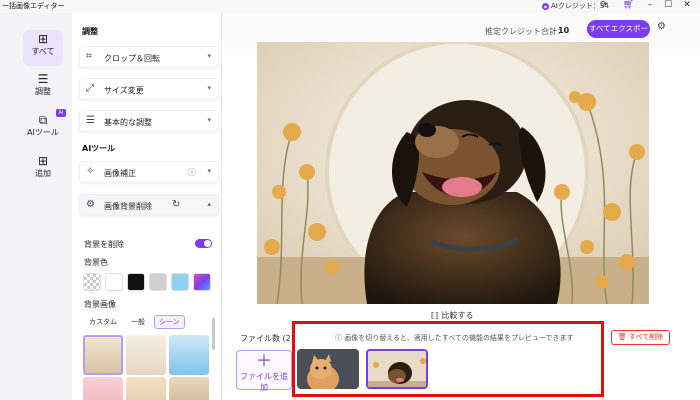 This screenshot has height=400, width=700. I want to click on compare-toggle: ⟦⟧ 比較する, so click(452, 315).